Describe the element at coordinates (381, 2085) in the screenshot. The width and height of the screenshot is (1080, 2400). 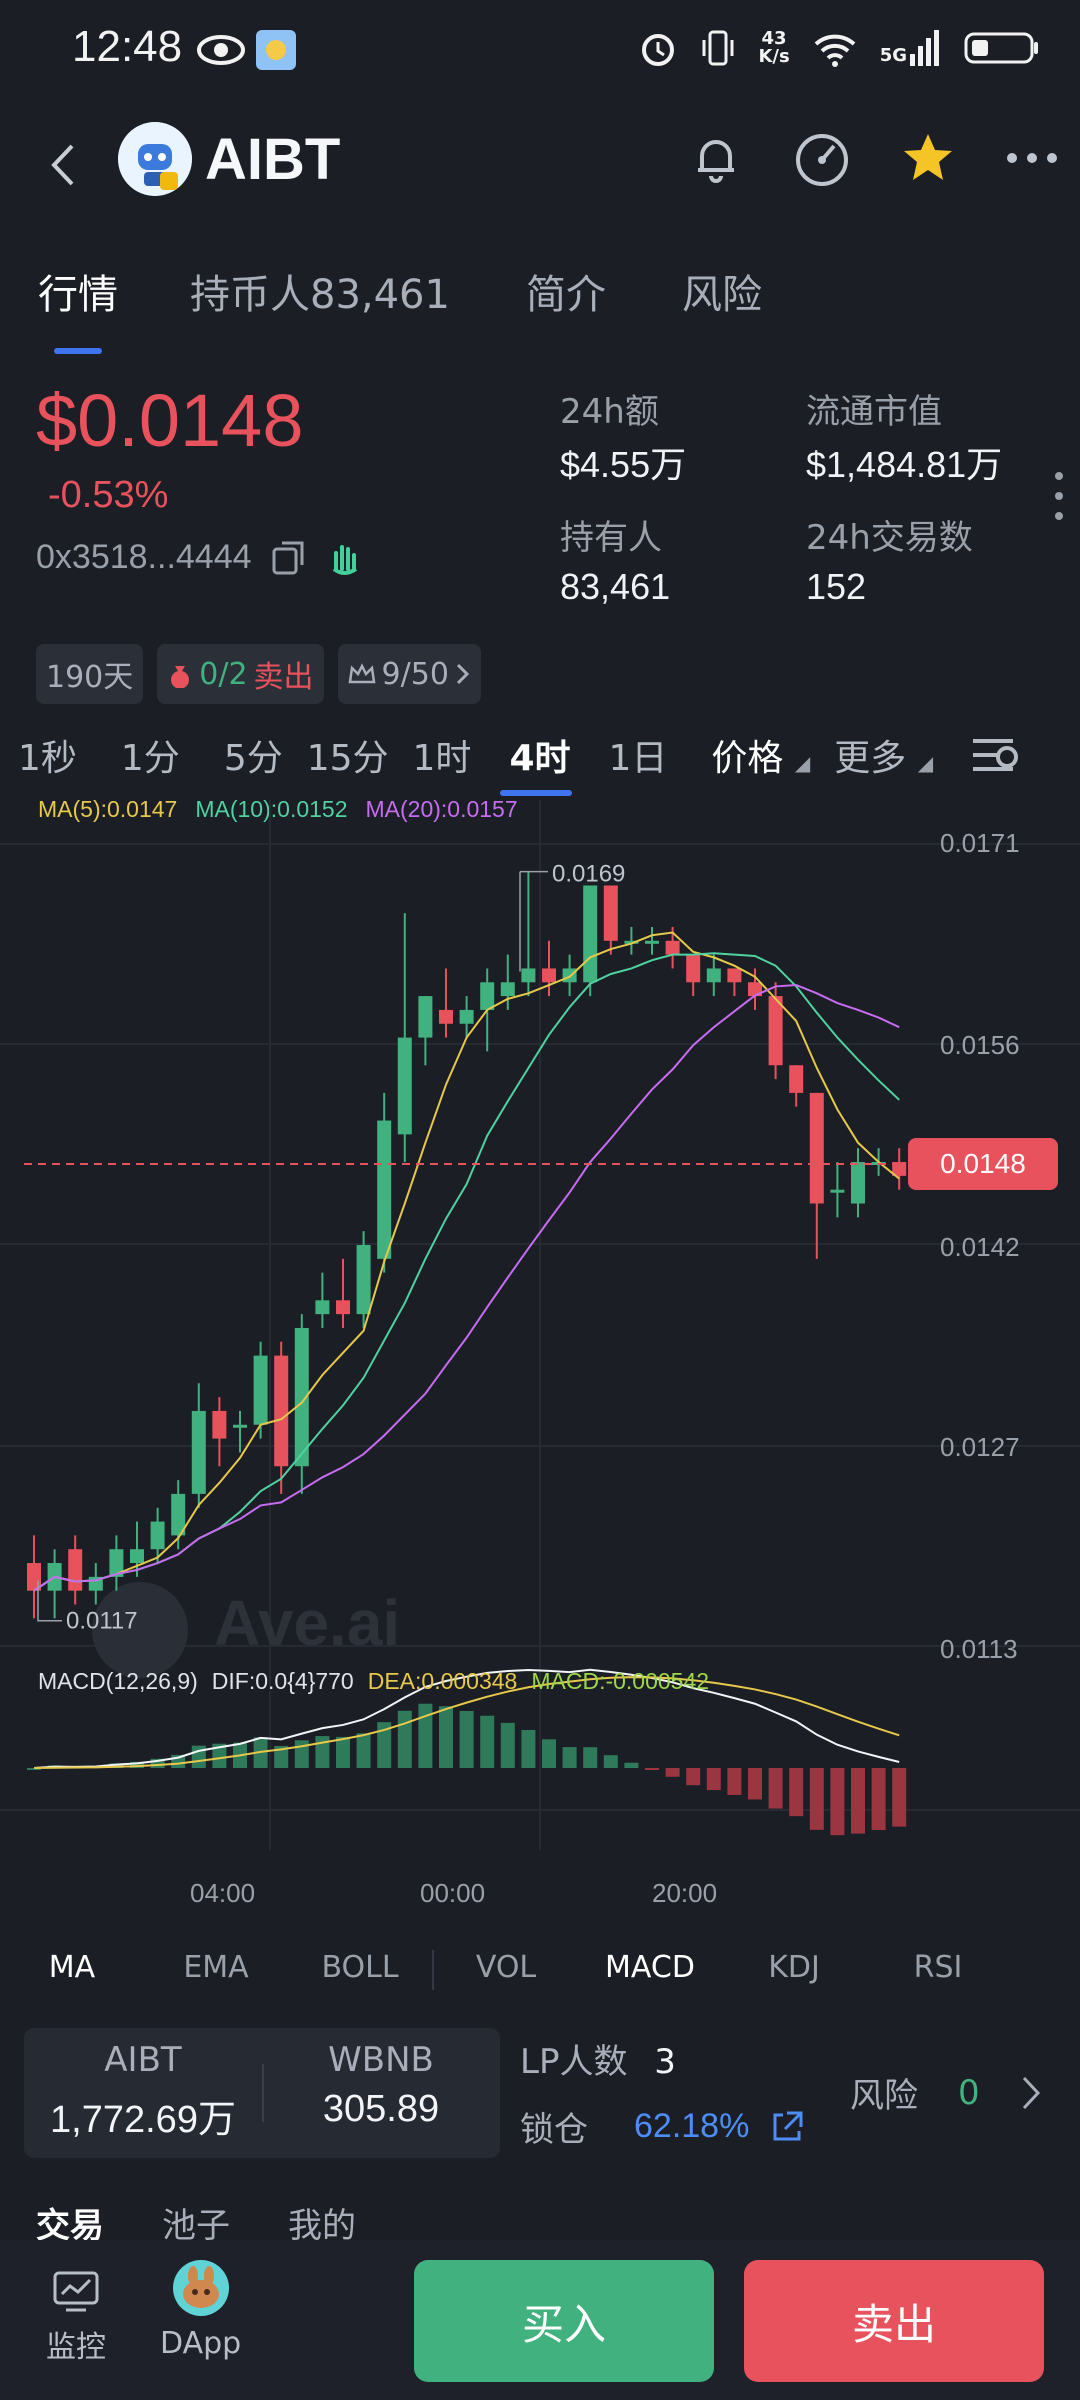
I see `pair-quote: WBNB 305.89` at that location.